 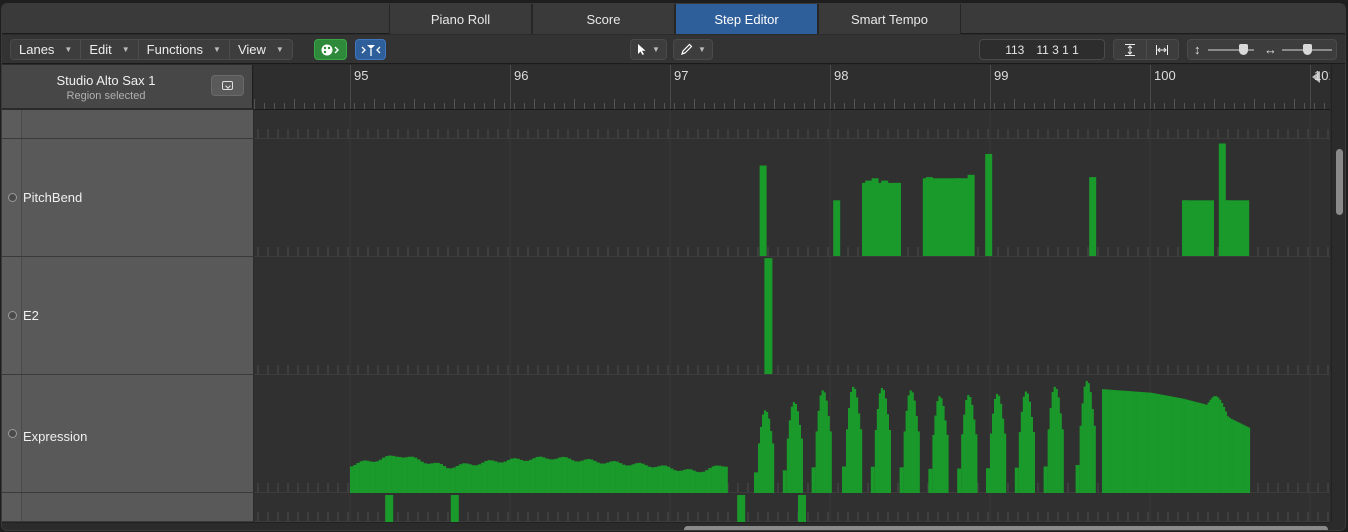 What do you see at coordinates (127, 507) in the screenshot?
I see `lane-blank-bottom` at bounding box center [127, 507].